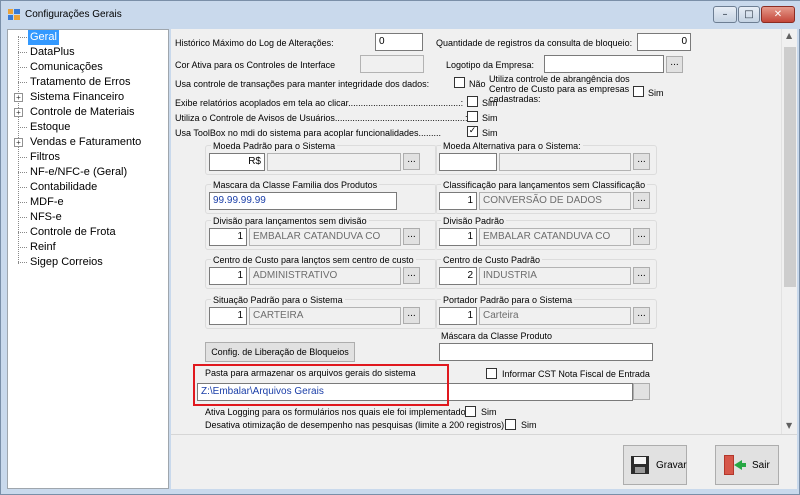 This screenshot has width=800, height=495. What do you see at coordinates (510, 424) in the screenshot?
I see `otimizacao-checkbox` at bounding box center [510, 424].